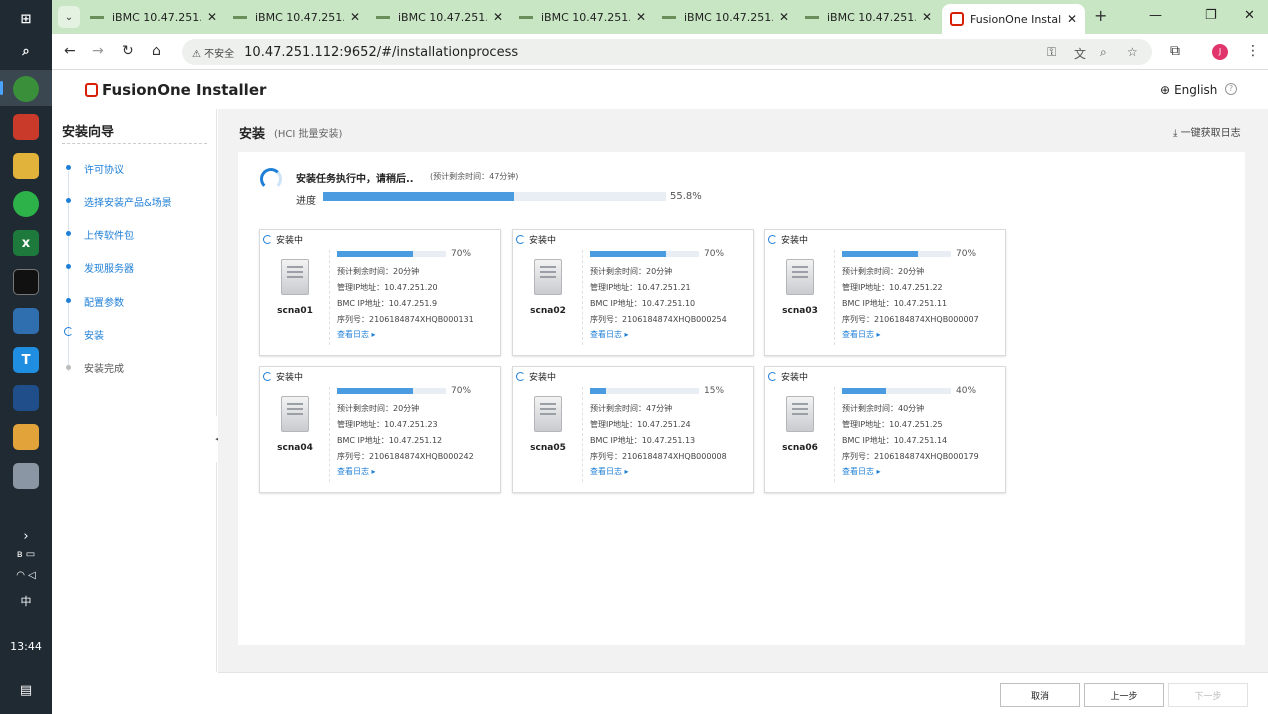 This screenshot has height=714, width=1268. Describe the element at coordinates (68, 266) in the screenshot. I see `step-dot` at that location.